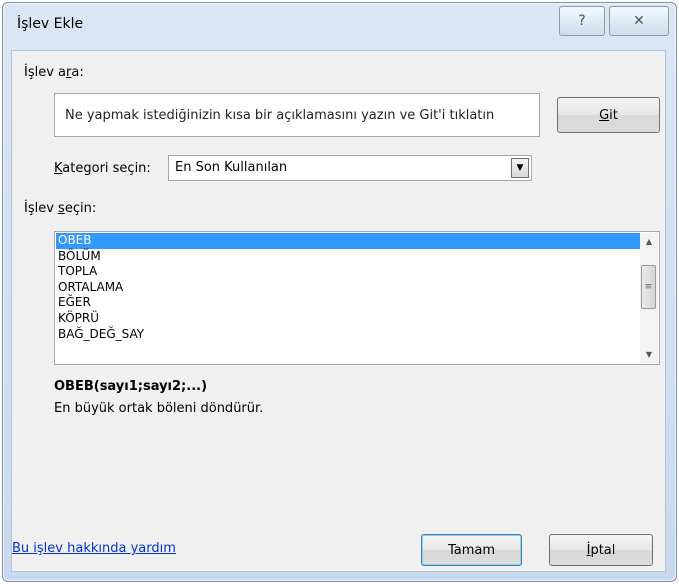 The width and height of the screenshot is (679, 584). Describe the element at coordinates (131, 386) in the screenshot. I see `function-signature: OBEB(sayı1;sayı2;...)` at that location.